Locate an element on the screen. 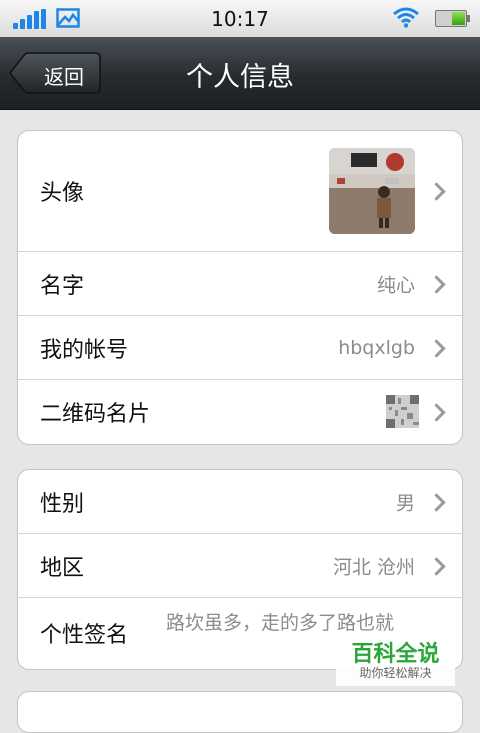  battery-icon is located at coordinates (452, 18).